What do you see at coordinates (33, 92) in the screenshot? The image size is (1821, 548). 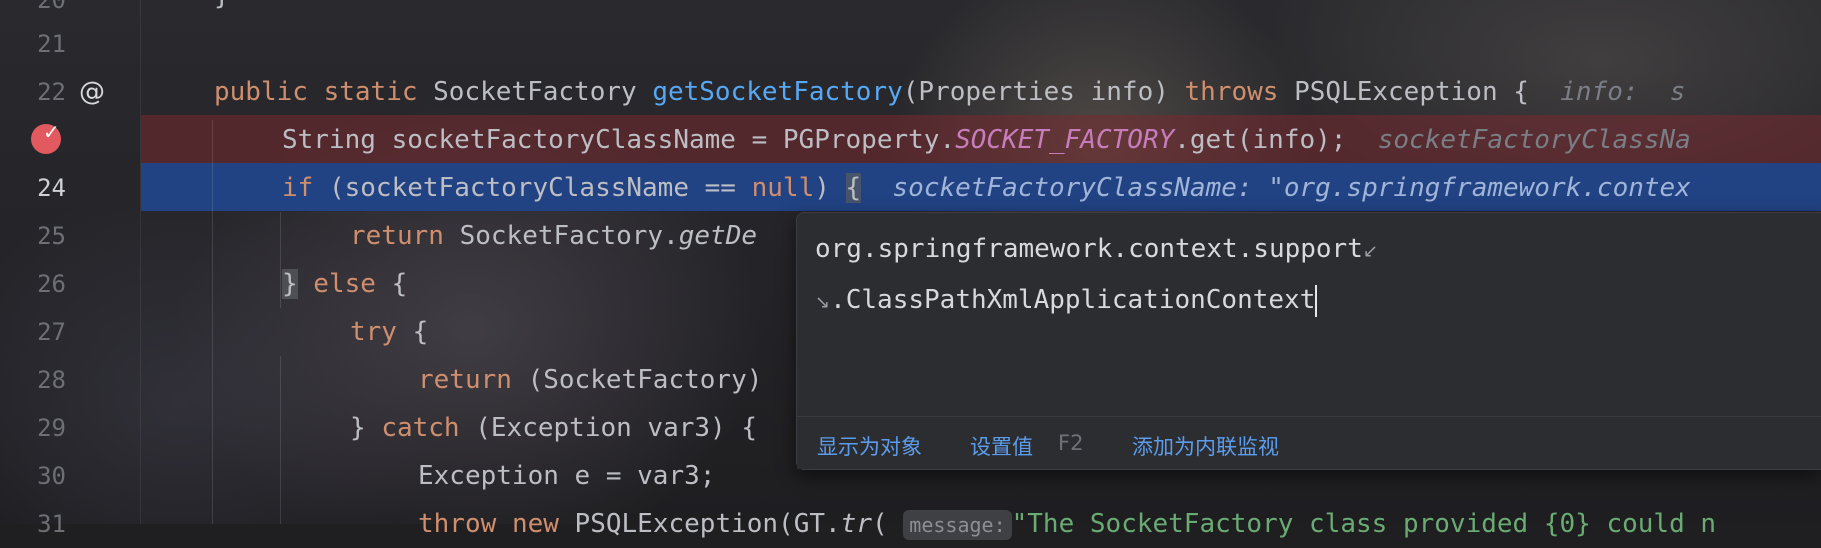 I see `line-number: 22` at bounding box center [33, 92].